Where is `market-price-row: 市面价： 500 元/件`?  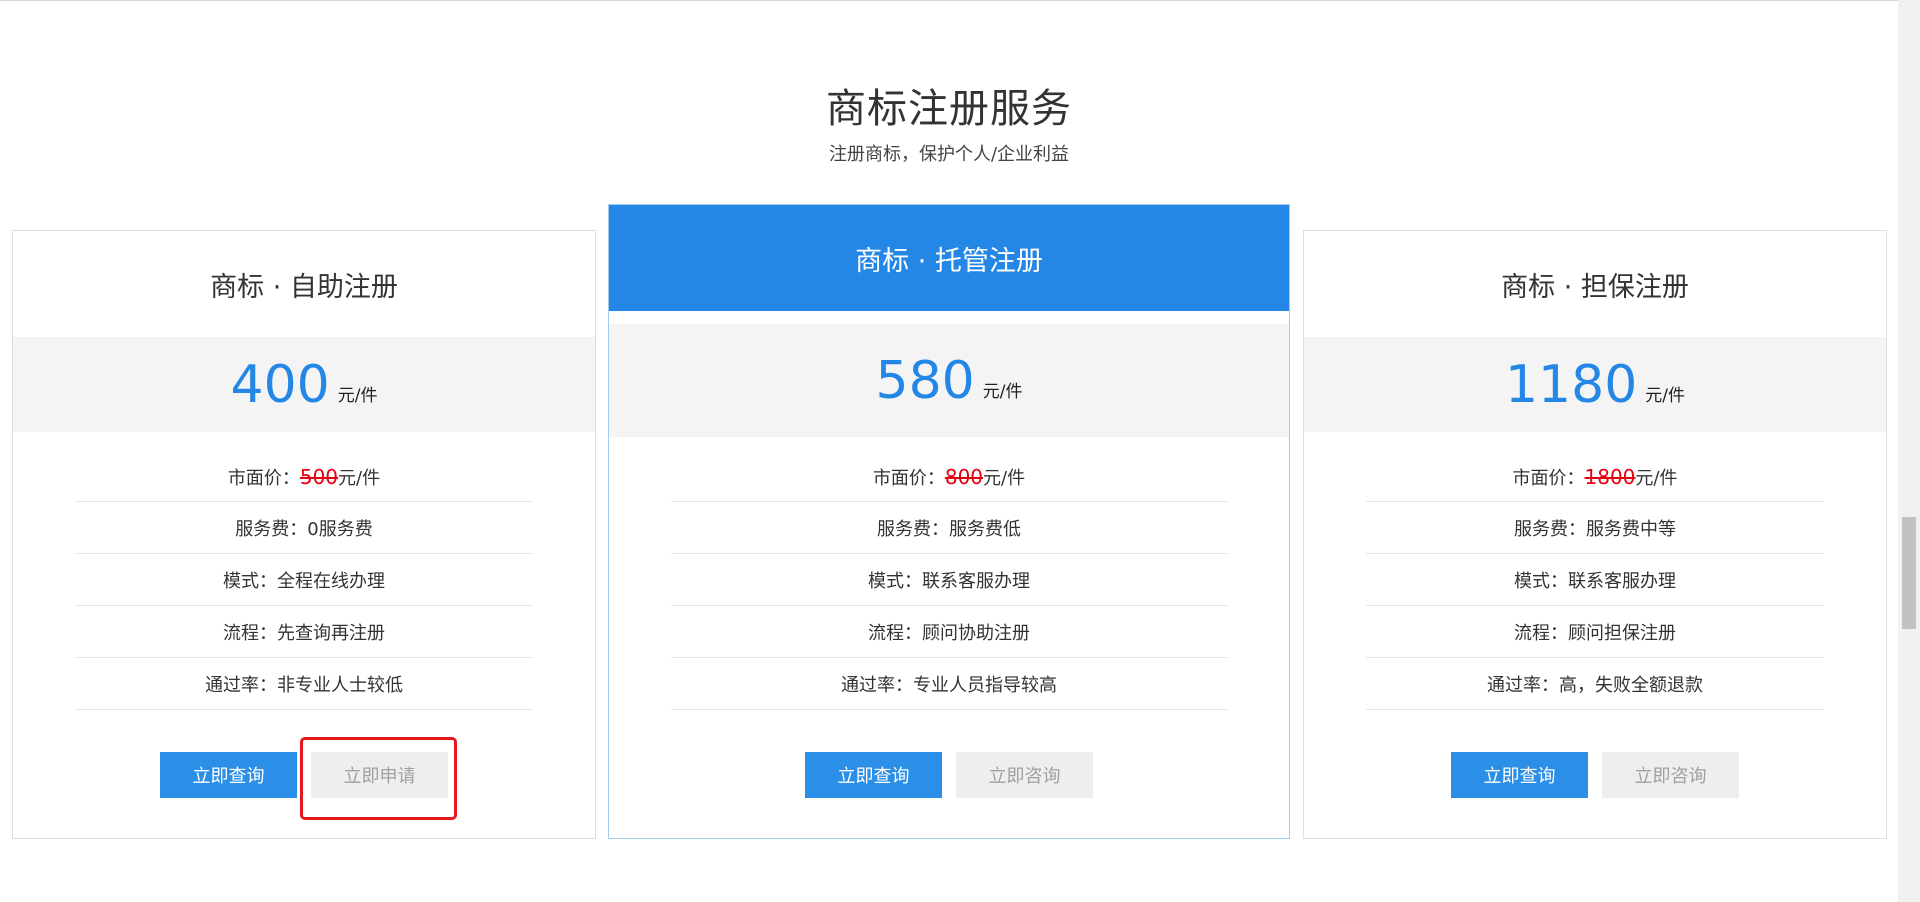 market-price-row: 市面价： 500 元/件 is located at coordinates (304, 477).